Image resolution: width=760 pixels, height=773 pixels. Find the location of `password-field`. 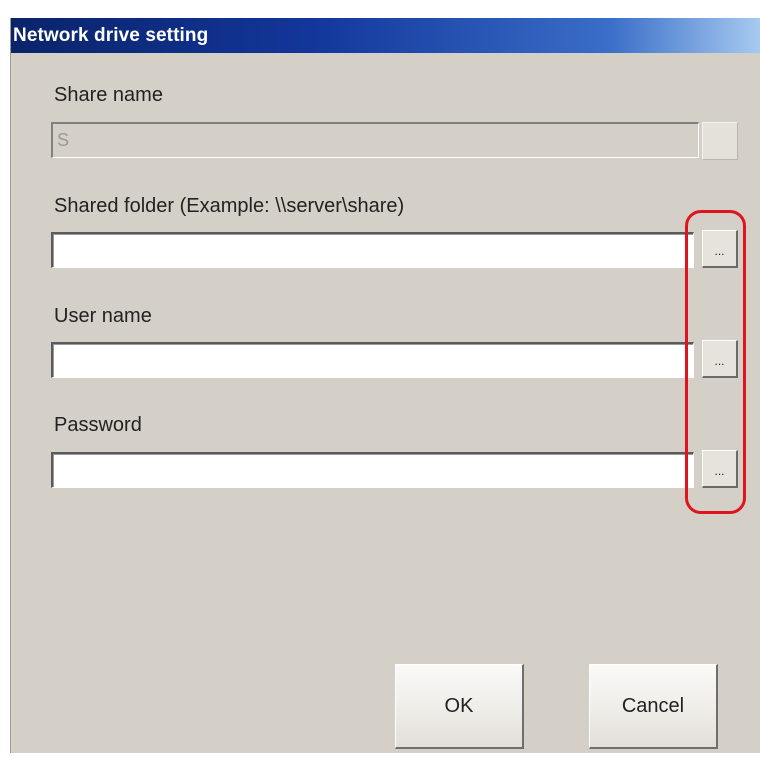

password-field is located at coordinates (372, 470).